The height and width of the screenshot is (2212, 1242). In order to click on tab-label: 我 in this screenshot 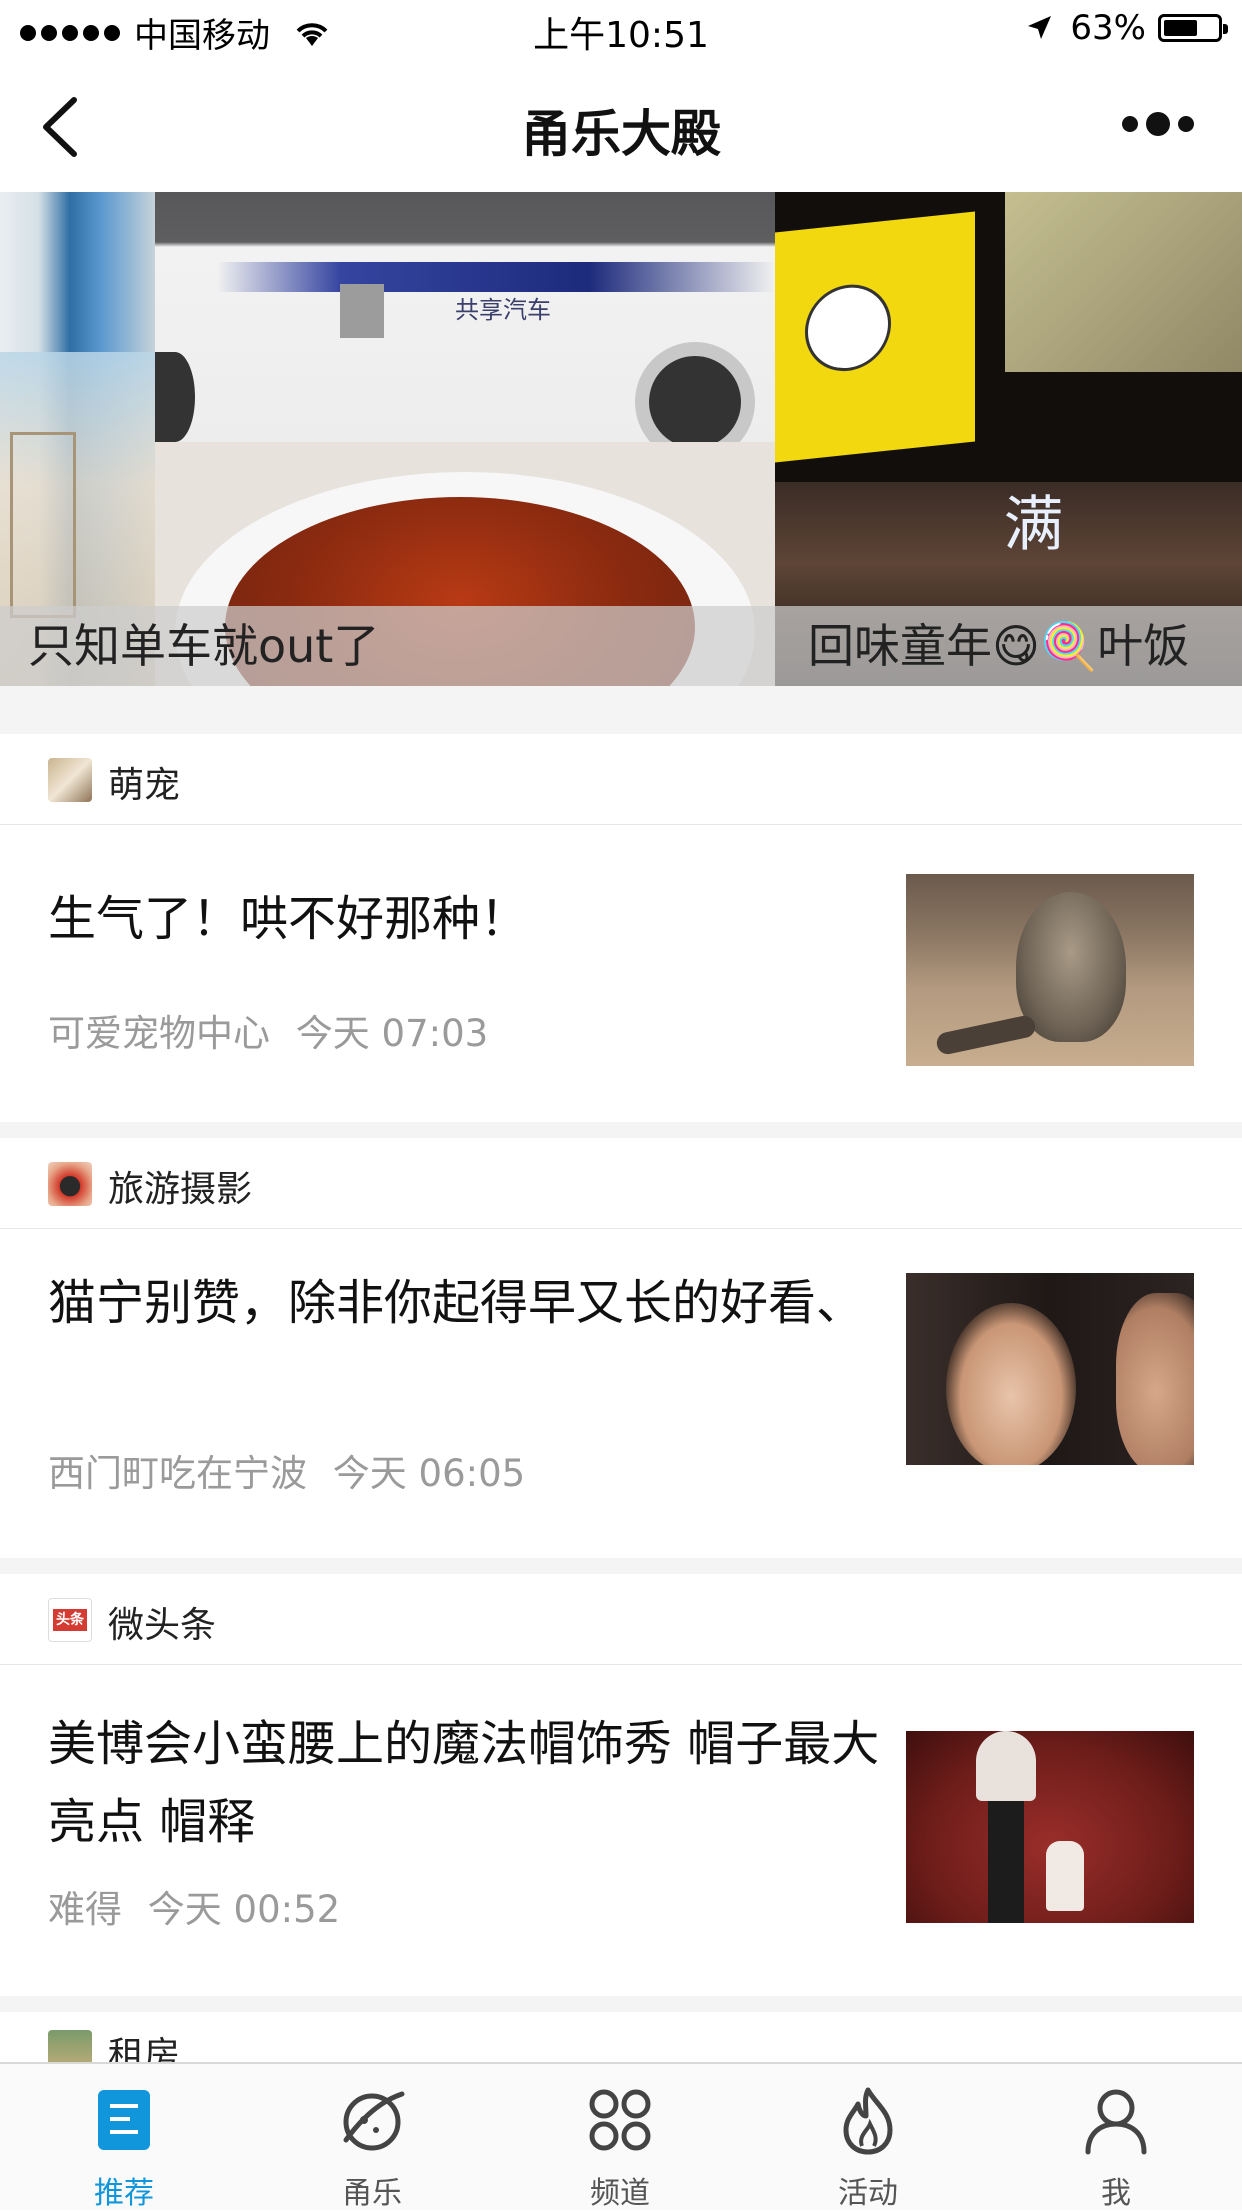, I will do `click(1116, 2193)`.